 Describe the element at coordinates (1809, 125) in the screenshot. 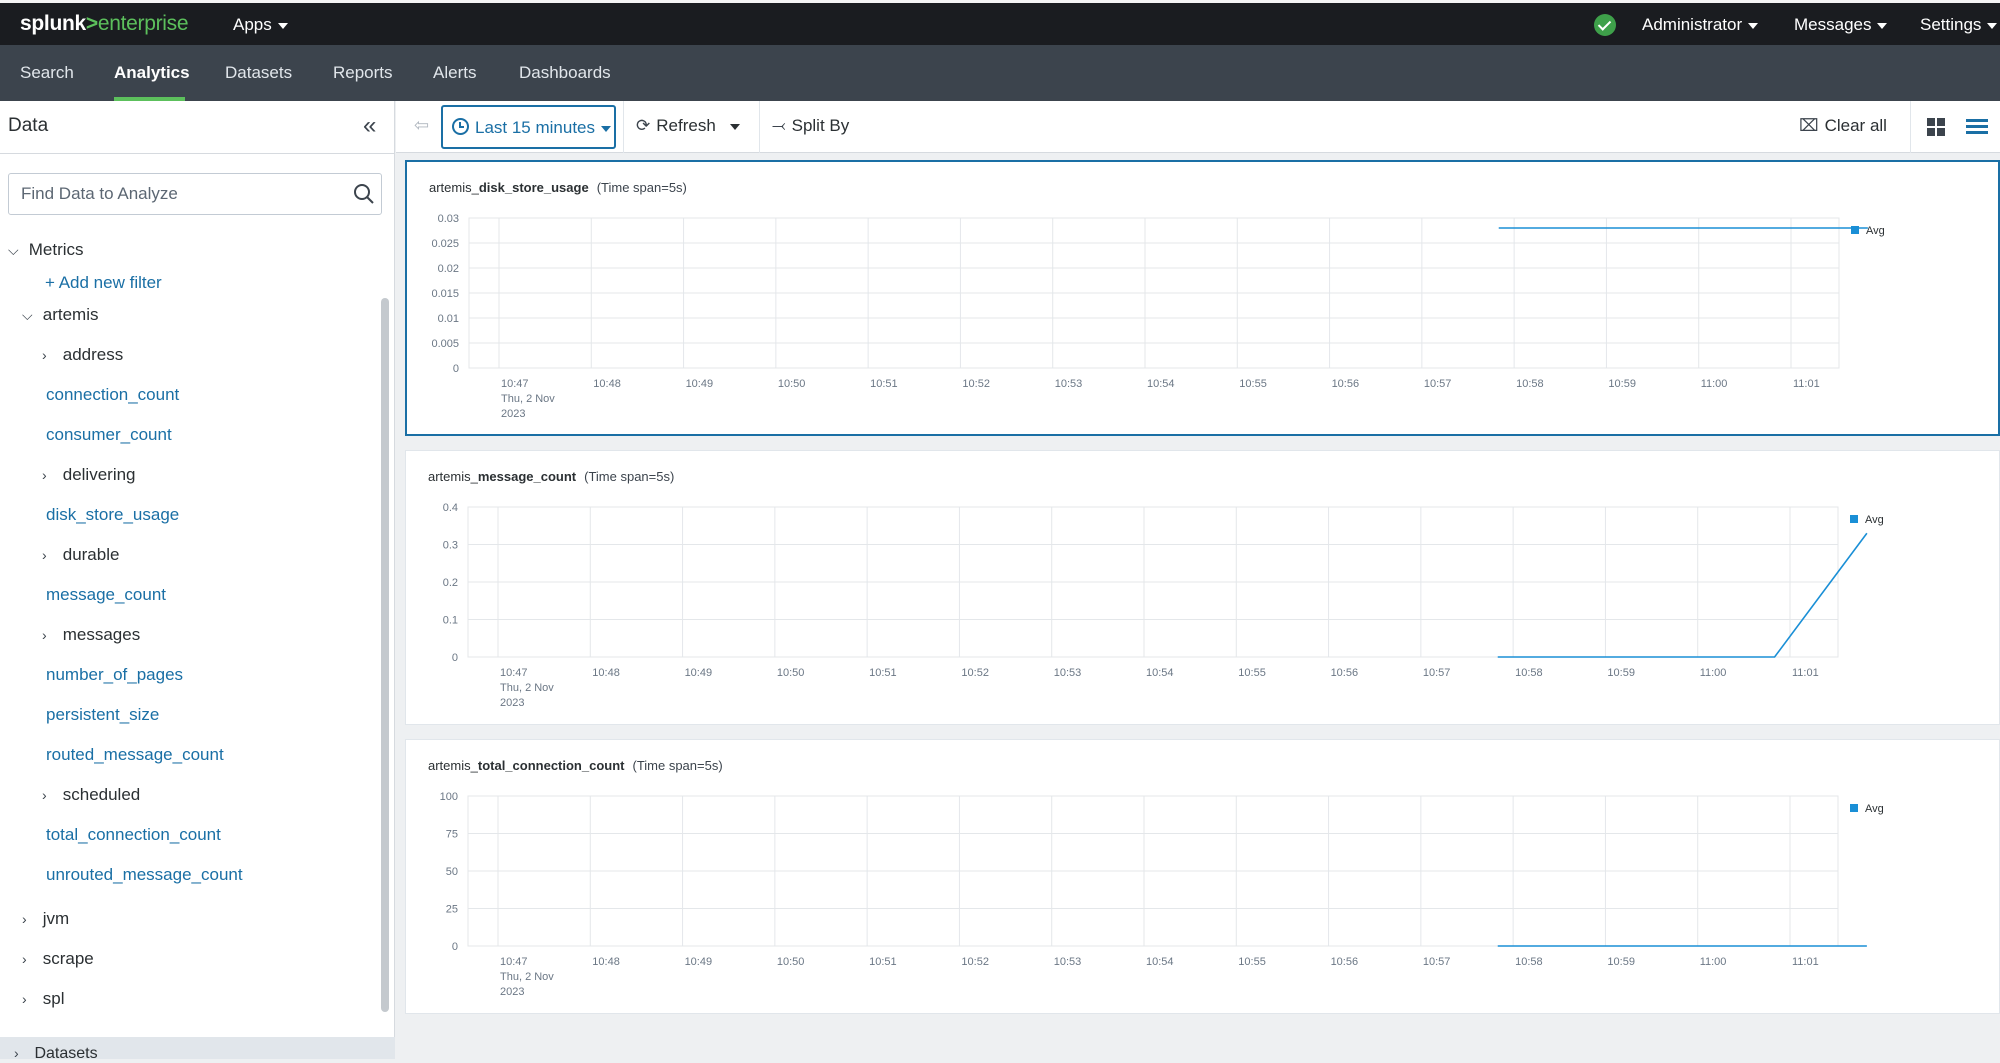

I see `clear-icon: ⌧` at that location.